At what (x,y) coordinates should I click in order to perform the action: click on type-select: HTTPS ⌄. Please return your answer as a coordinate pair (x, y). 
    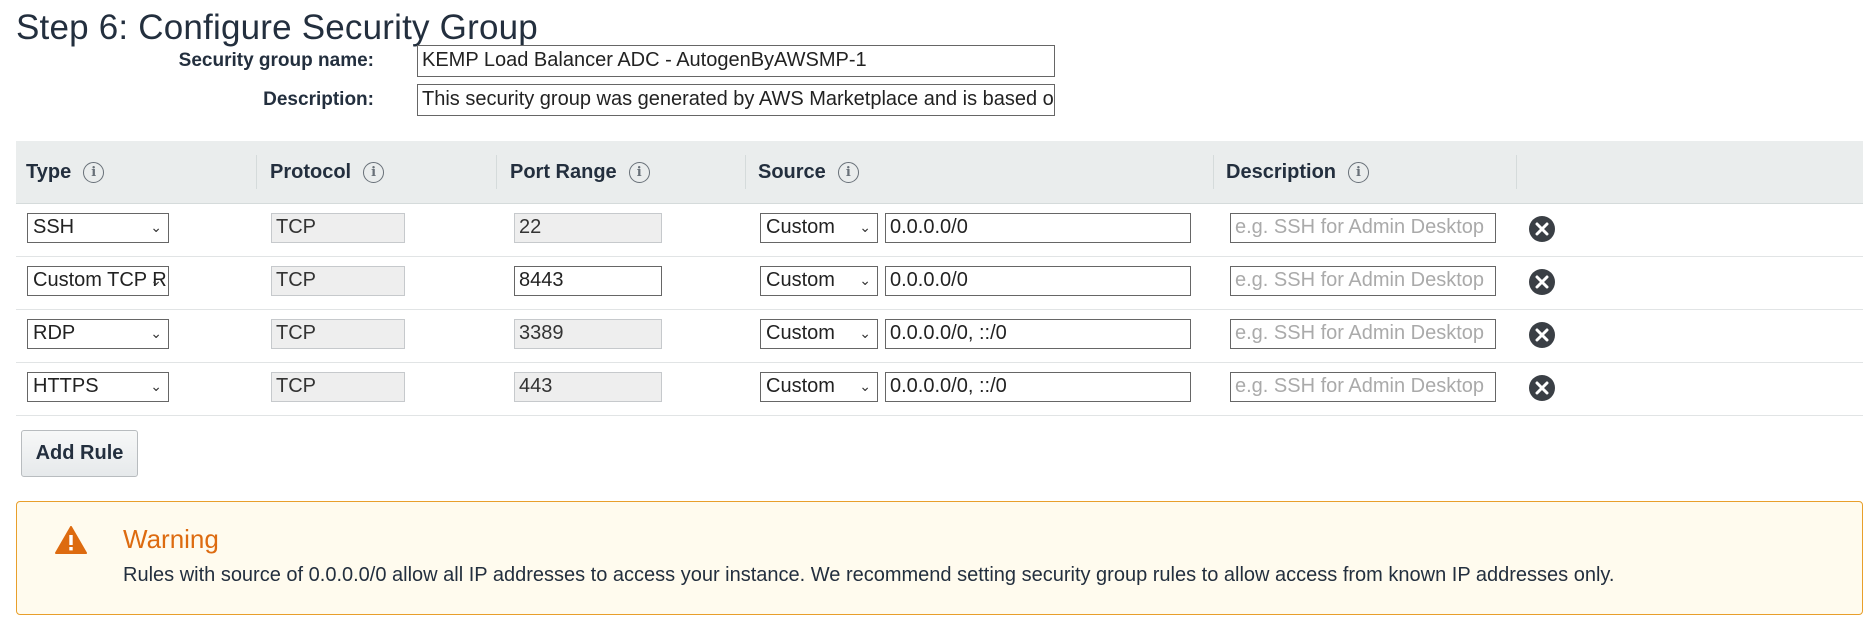
    Looking at the image, I should click on (98, 387).